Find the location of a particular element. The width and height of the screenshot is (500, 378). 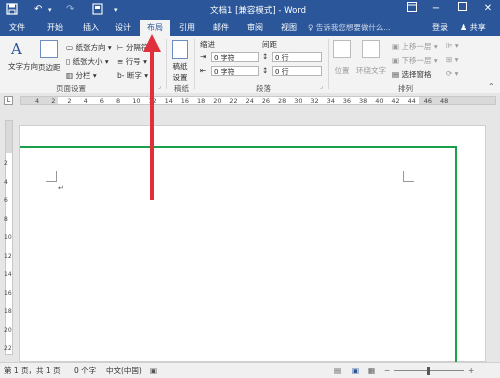

ruler-number: 24 is located at coordinates (249, 101).